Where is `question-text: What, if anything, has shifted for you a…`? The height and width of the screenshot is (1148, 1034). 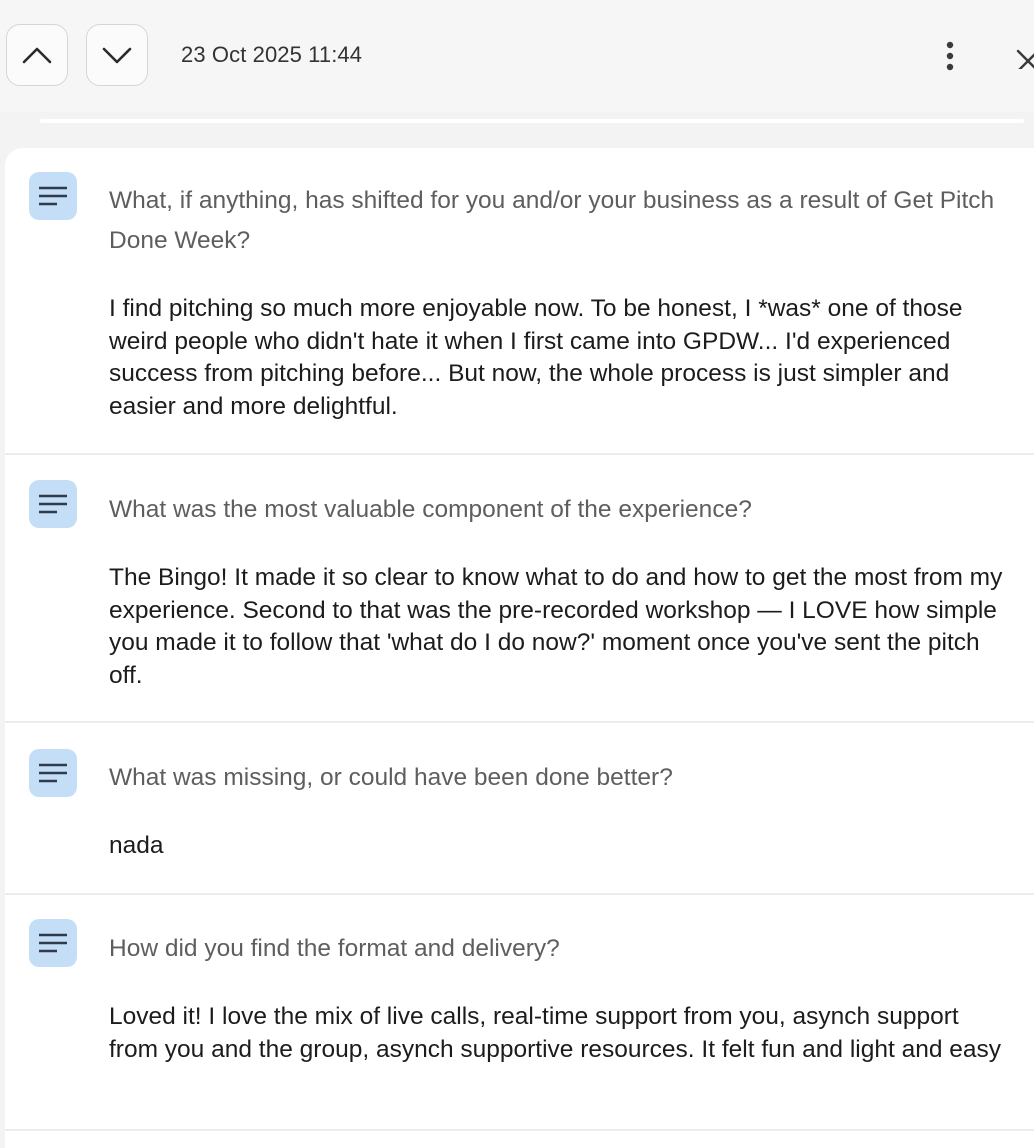
question-text: What, if anything, has shifted for you a… is located at coordinates (552, 220).